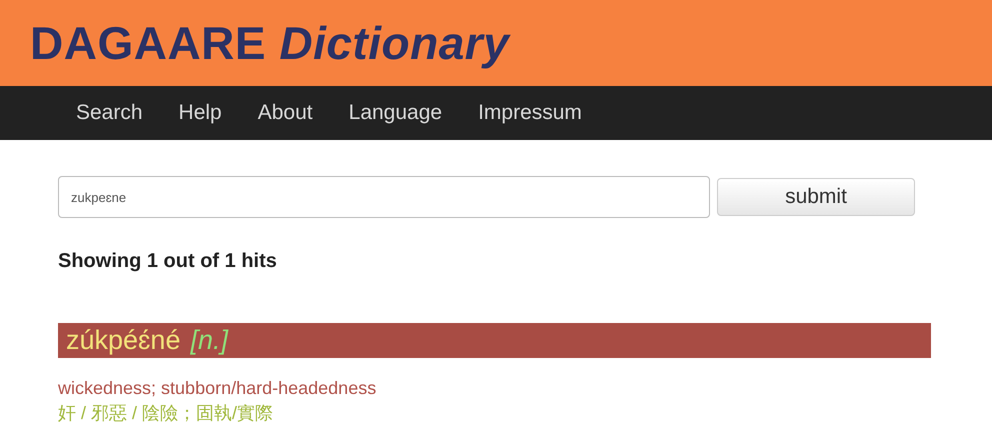 The image size is (992, 439). I want to click on nav-link: Language, so click(395, 113).